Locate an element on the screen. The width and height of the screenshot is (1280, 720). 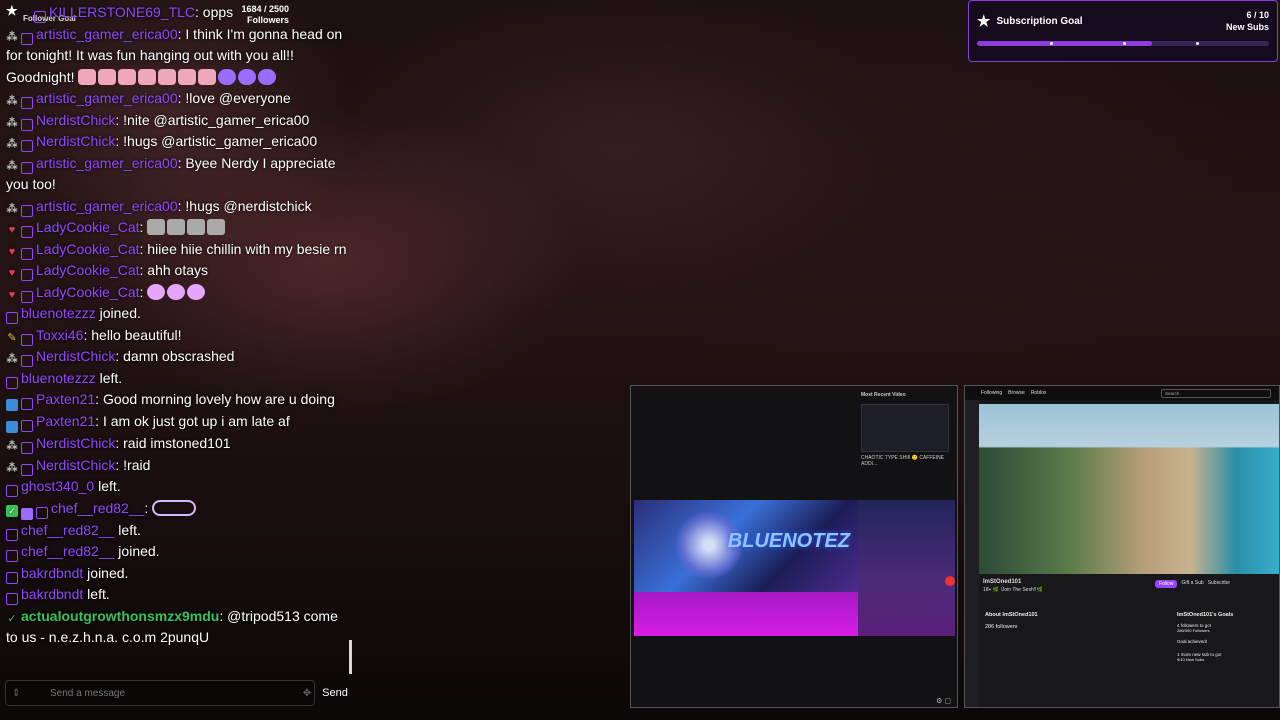
browser-topbar: Following Browse Roblox Search is located at coordinates (1122, 393).